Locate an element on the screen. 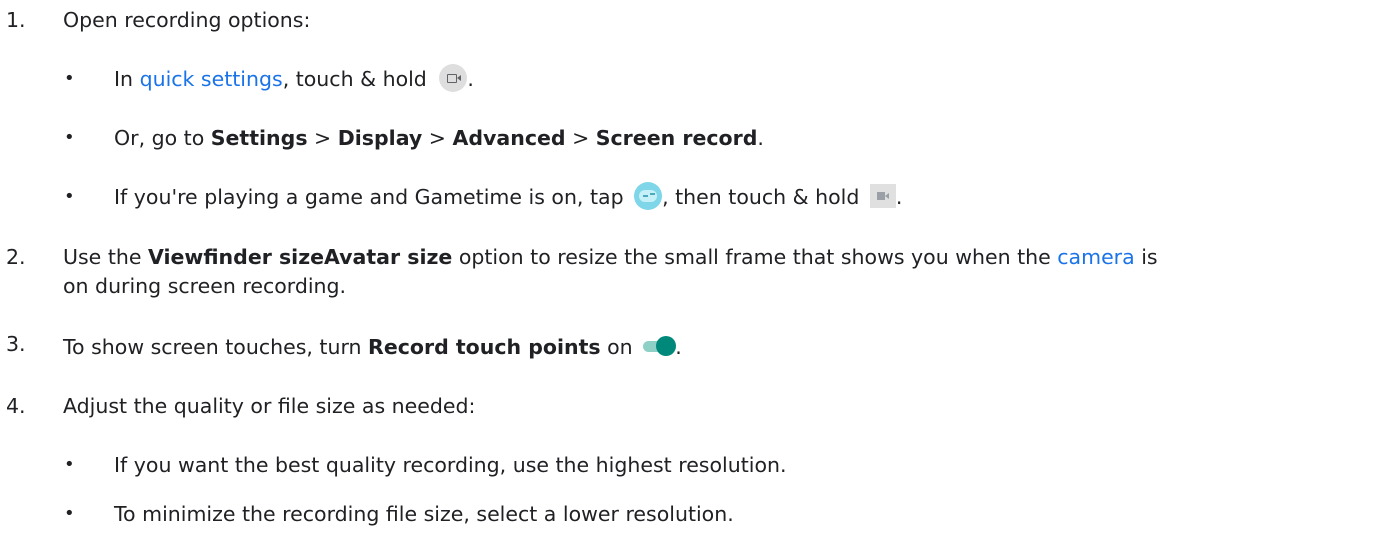 This screenshot has width=1381, height=537. quick-settings-link: quick settings is located at coordinates (211, 79).